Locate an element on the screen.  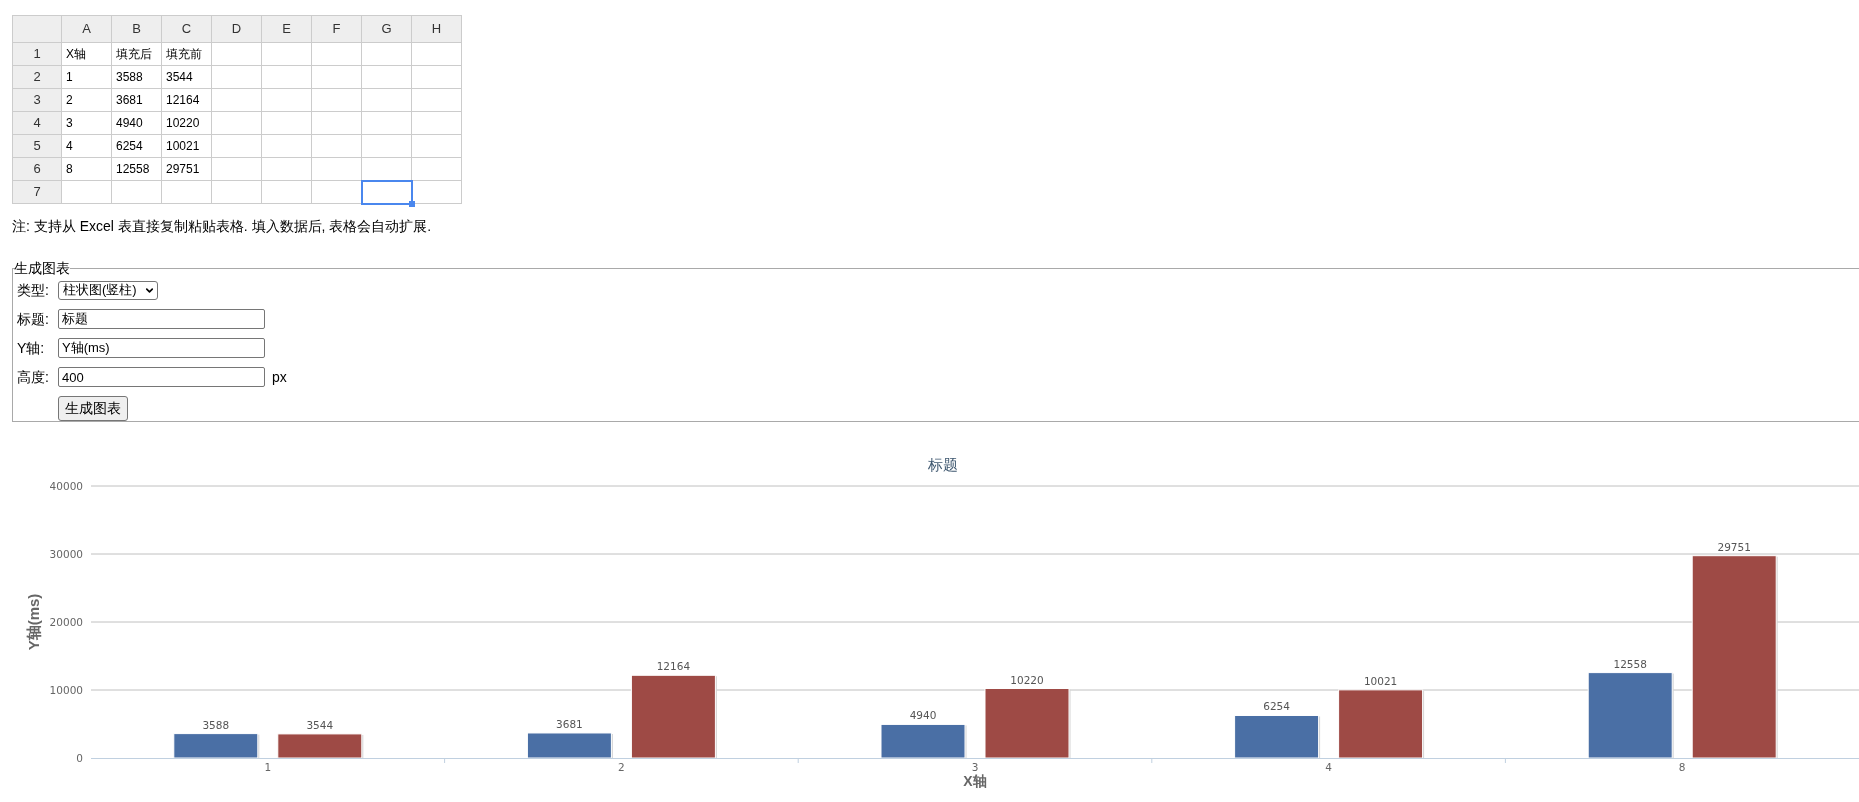
table-cell: 2 is located at coordinates (87, 100).